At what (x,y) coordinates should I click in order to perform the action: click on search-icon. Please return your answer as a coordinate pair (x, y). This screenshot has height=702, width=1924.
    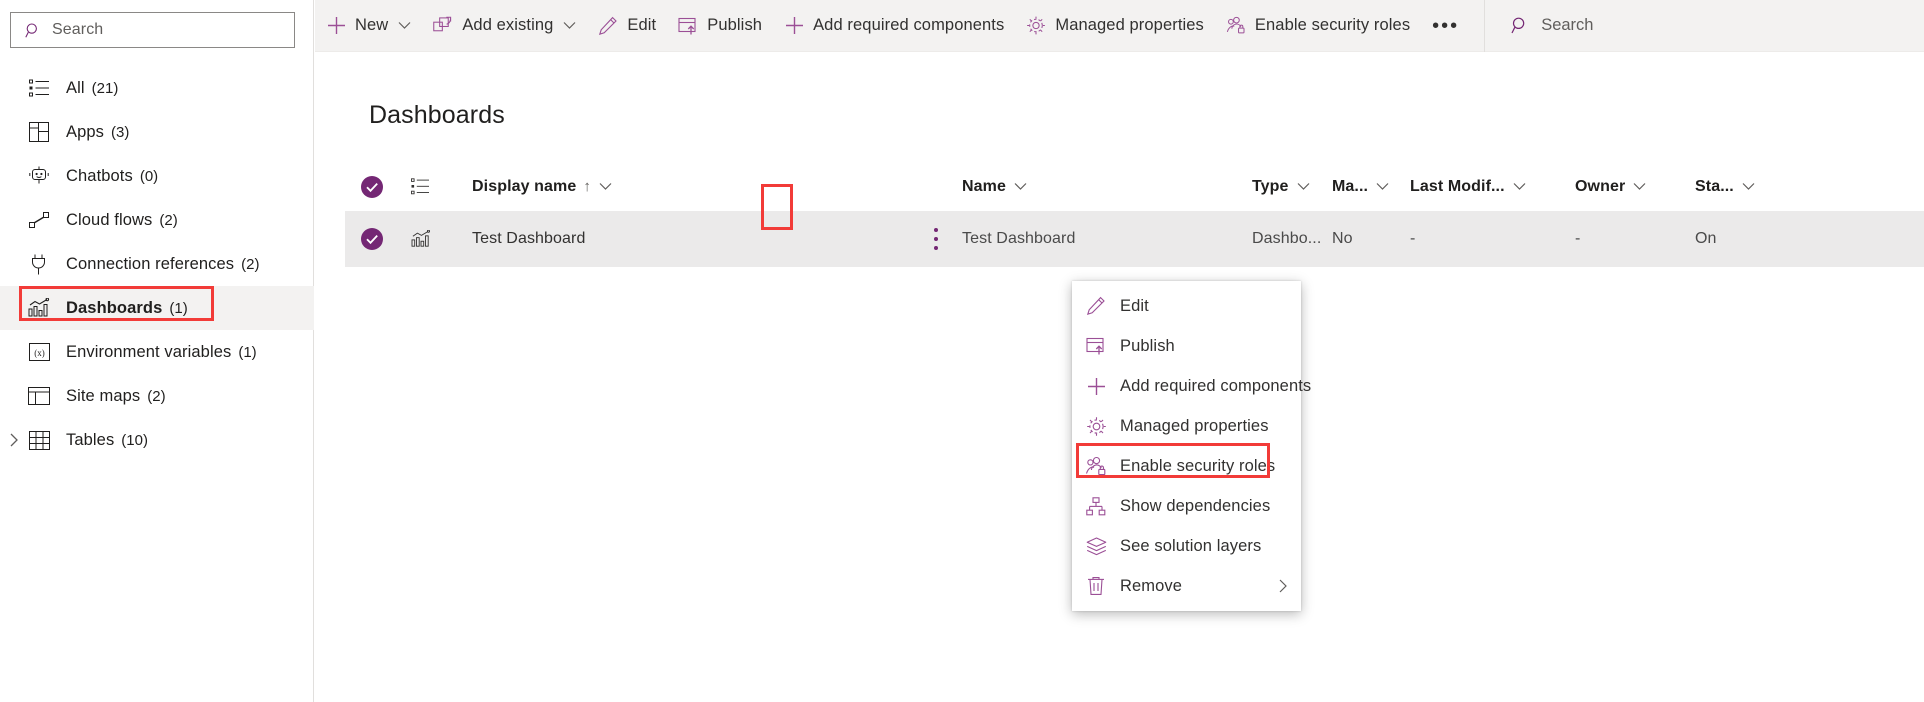
    Looking at the image, I should click on (33, 30).